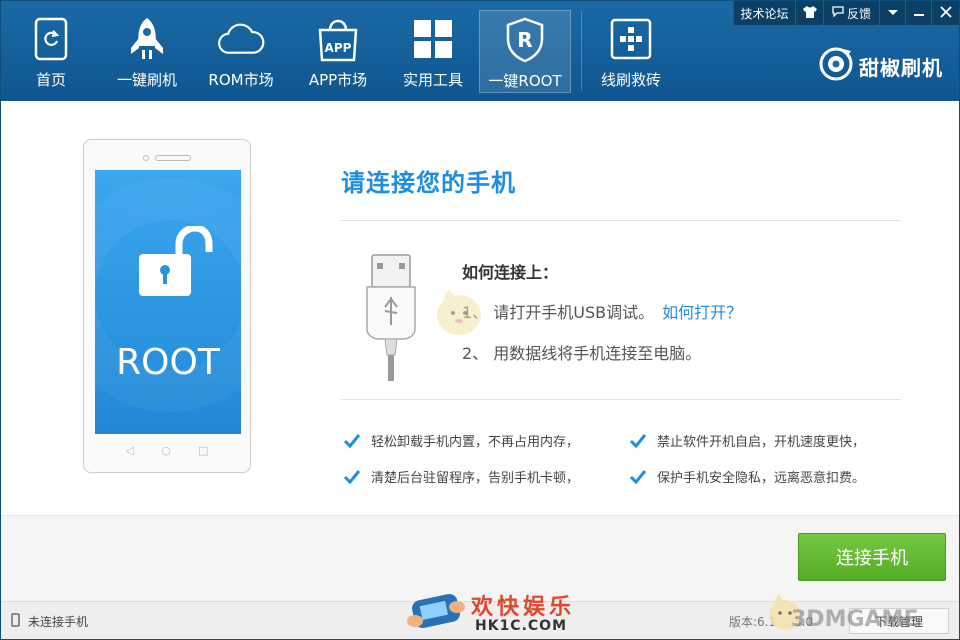 The width and height of the screenshot is (960, 640). I want to click on watermark-site-cn: 欢快娱乐, so click(523, 607).